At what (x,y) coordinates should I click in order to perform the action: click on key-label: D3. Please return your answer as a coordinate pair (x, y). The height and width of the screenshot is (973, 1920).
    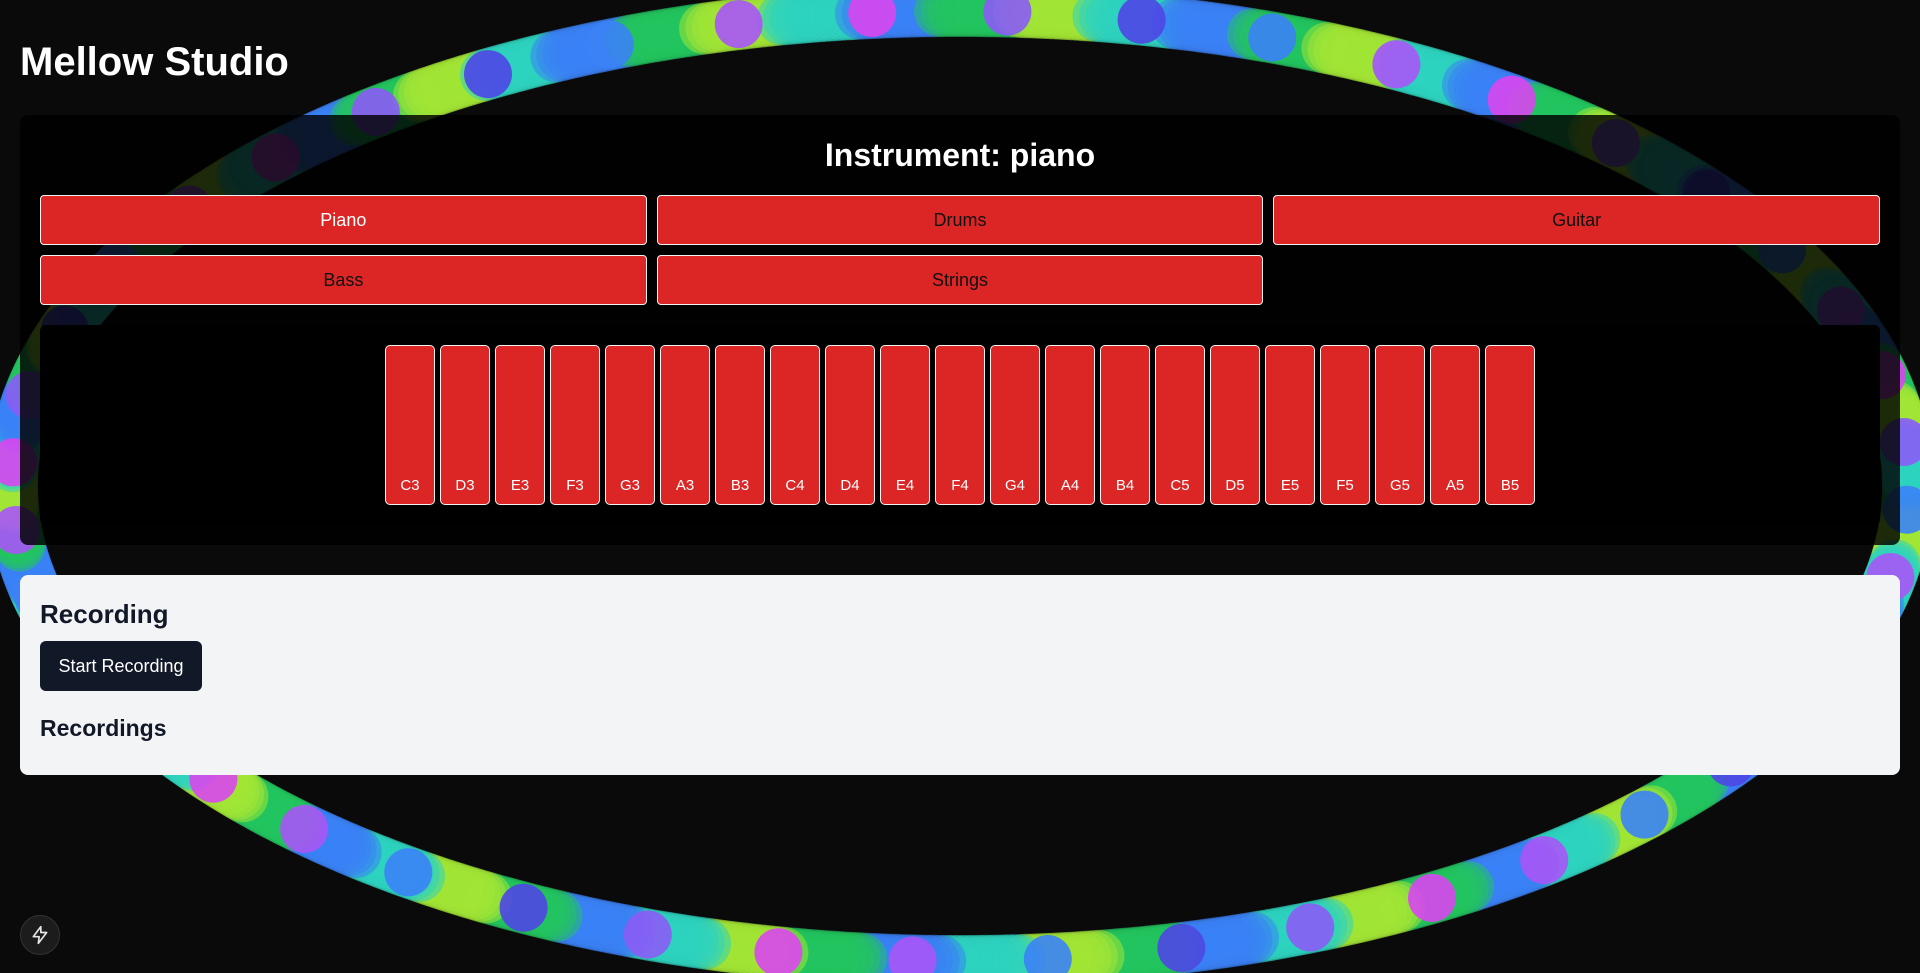
    Looking at the image, I should click on (465, 485).